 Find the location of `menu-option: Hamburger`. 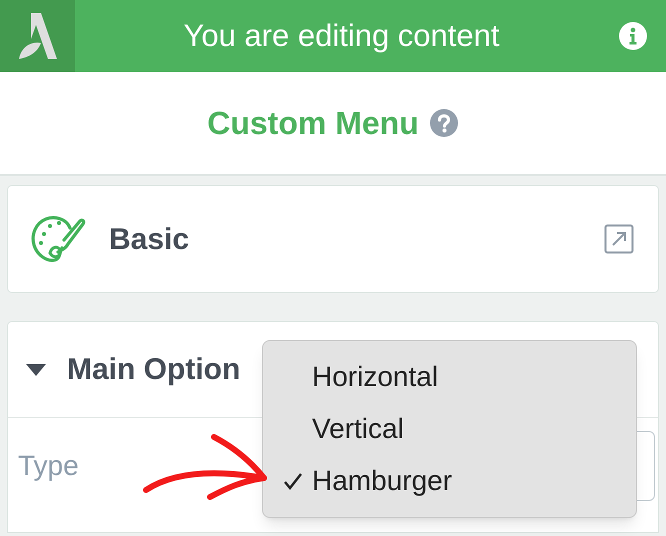

menu-option: Hamburger is located at coordinates (449, 481).